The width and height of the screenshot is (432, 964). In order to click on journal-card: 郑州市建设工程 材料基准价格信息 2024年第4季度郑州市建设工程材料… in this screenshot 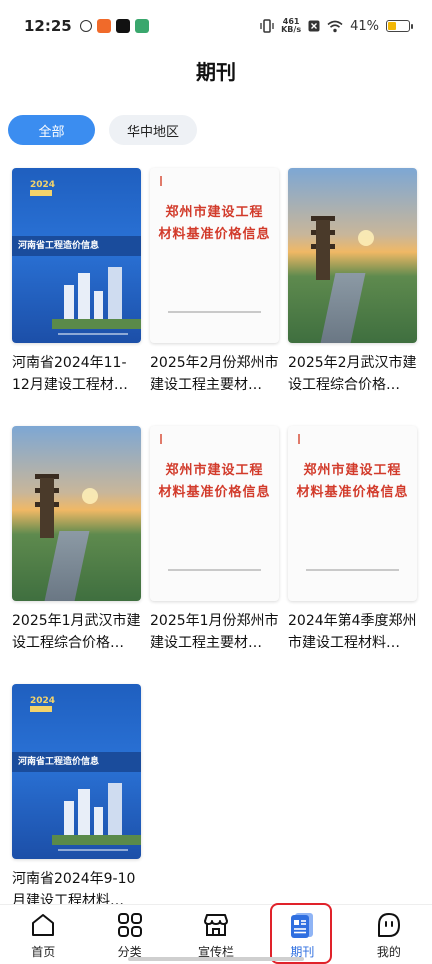, I will do `click(352, 555)`.